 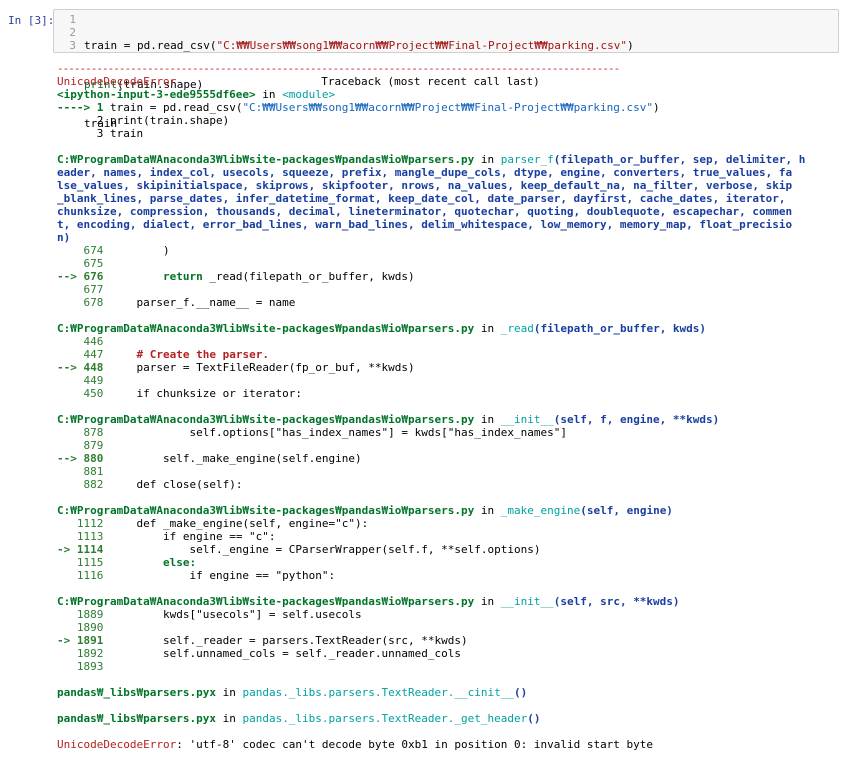 What do you see at coordinates (31, 20) in the screenshot?
I see `cell-prompt: In [3]:` at bounding box center [31, 20].